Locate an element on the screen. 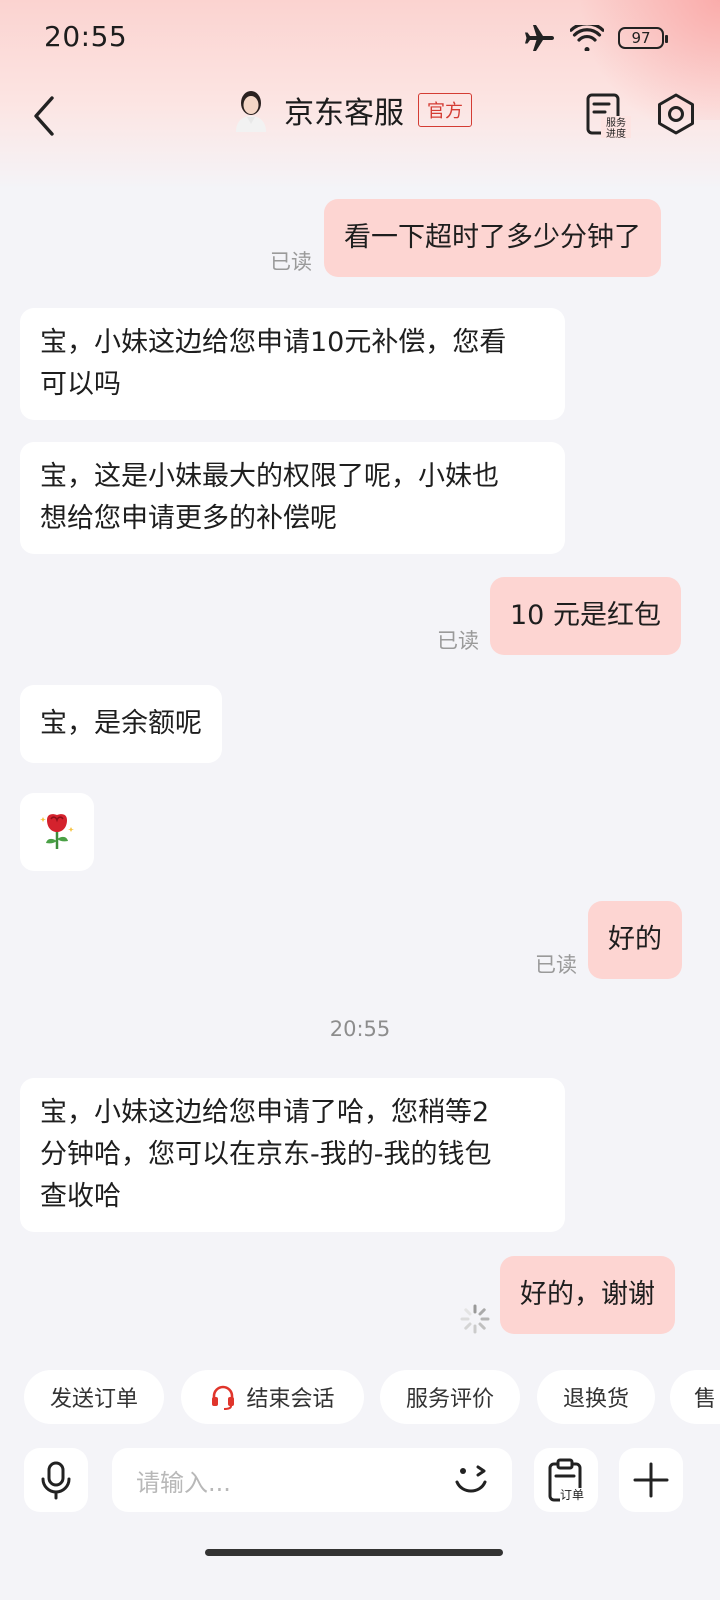 This screenshot has height=1600, width=720. voice-button is located at coordinates (56, 1480).